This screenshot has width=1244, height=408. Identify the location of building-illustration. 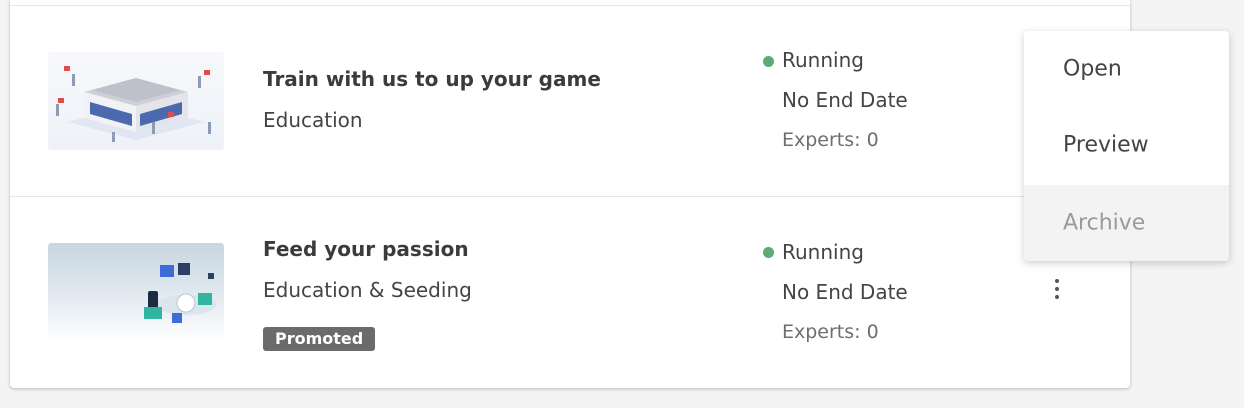
(133, 104).